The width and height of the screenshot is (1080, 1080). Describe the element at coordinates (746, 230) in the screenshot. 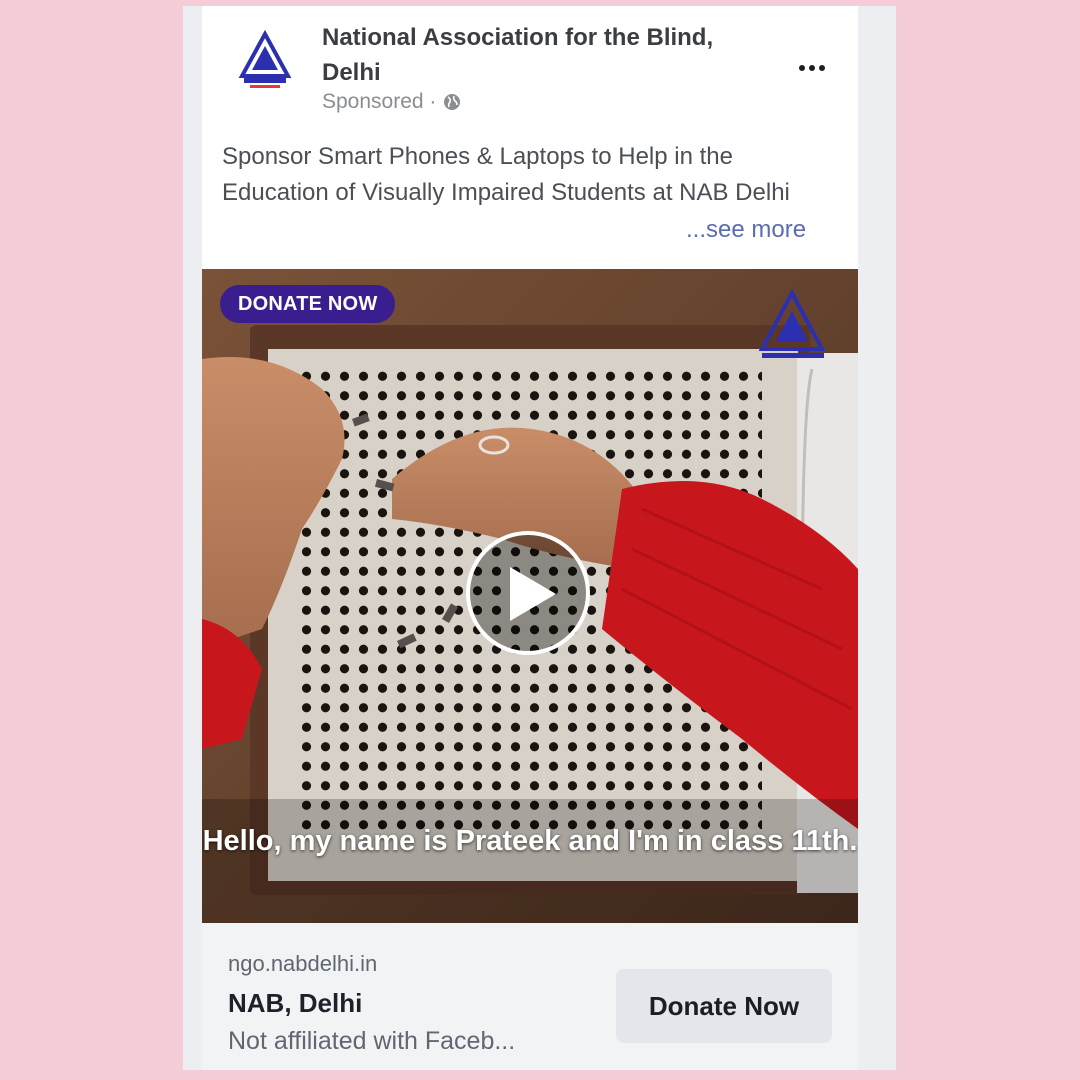

I see `see-more-link: ...see more` at that location.